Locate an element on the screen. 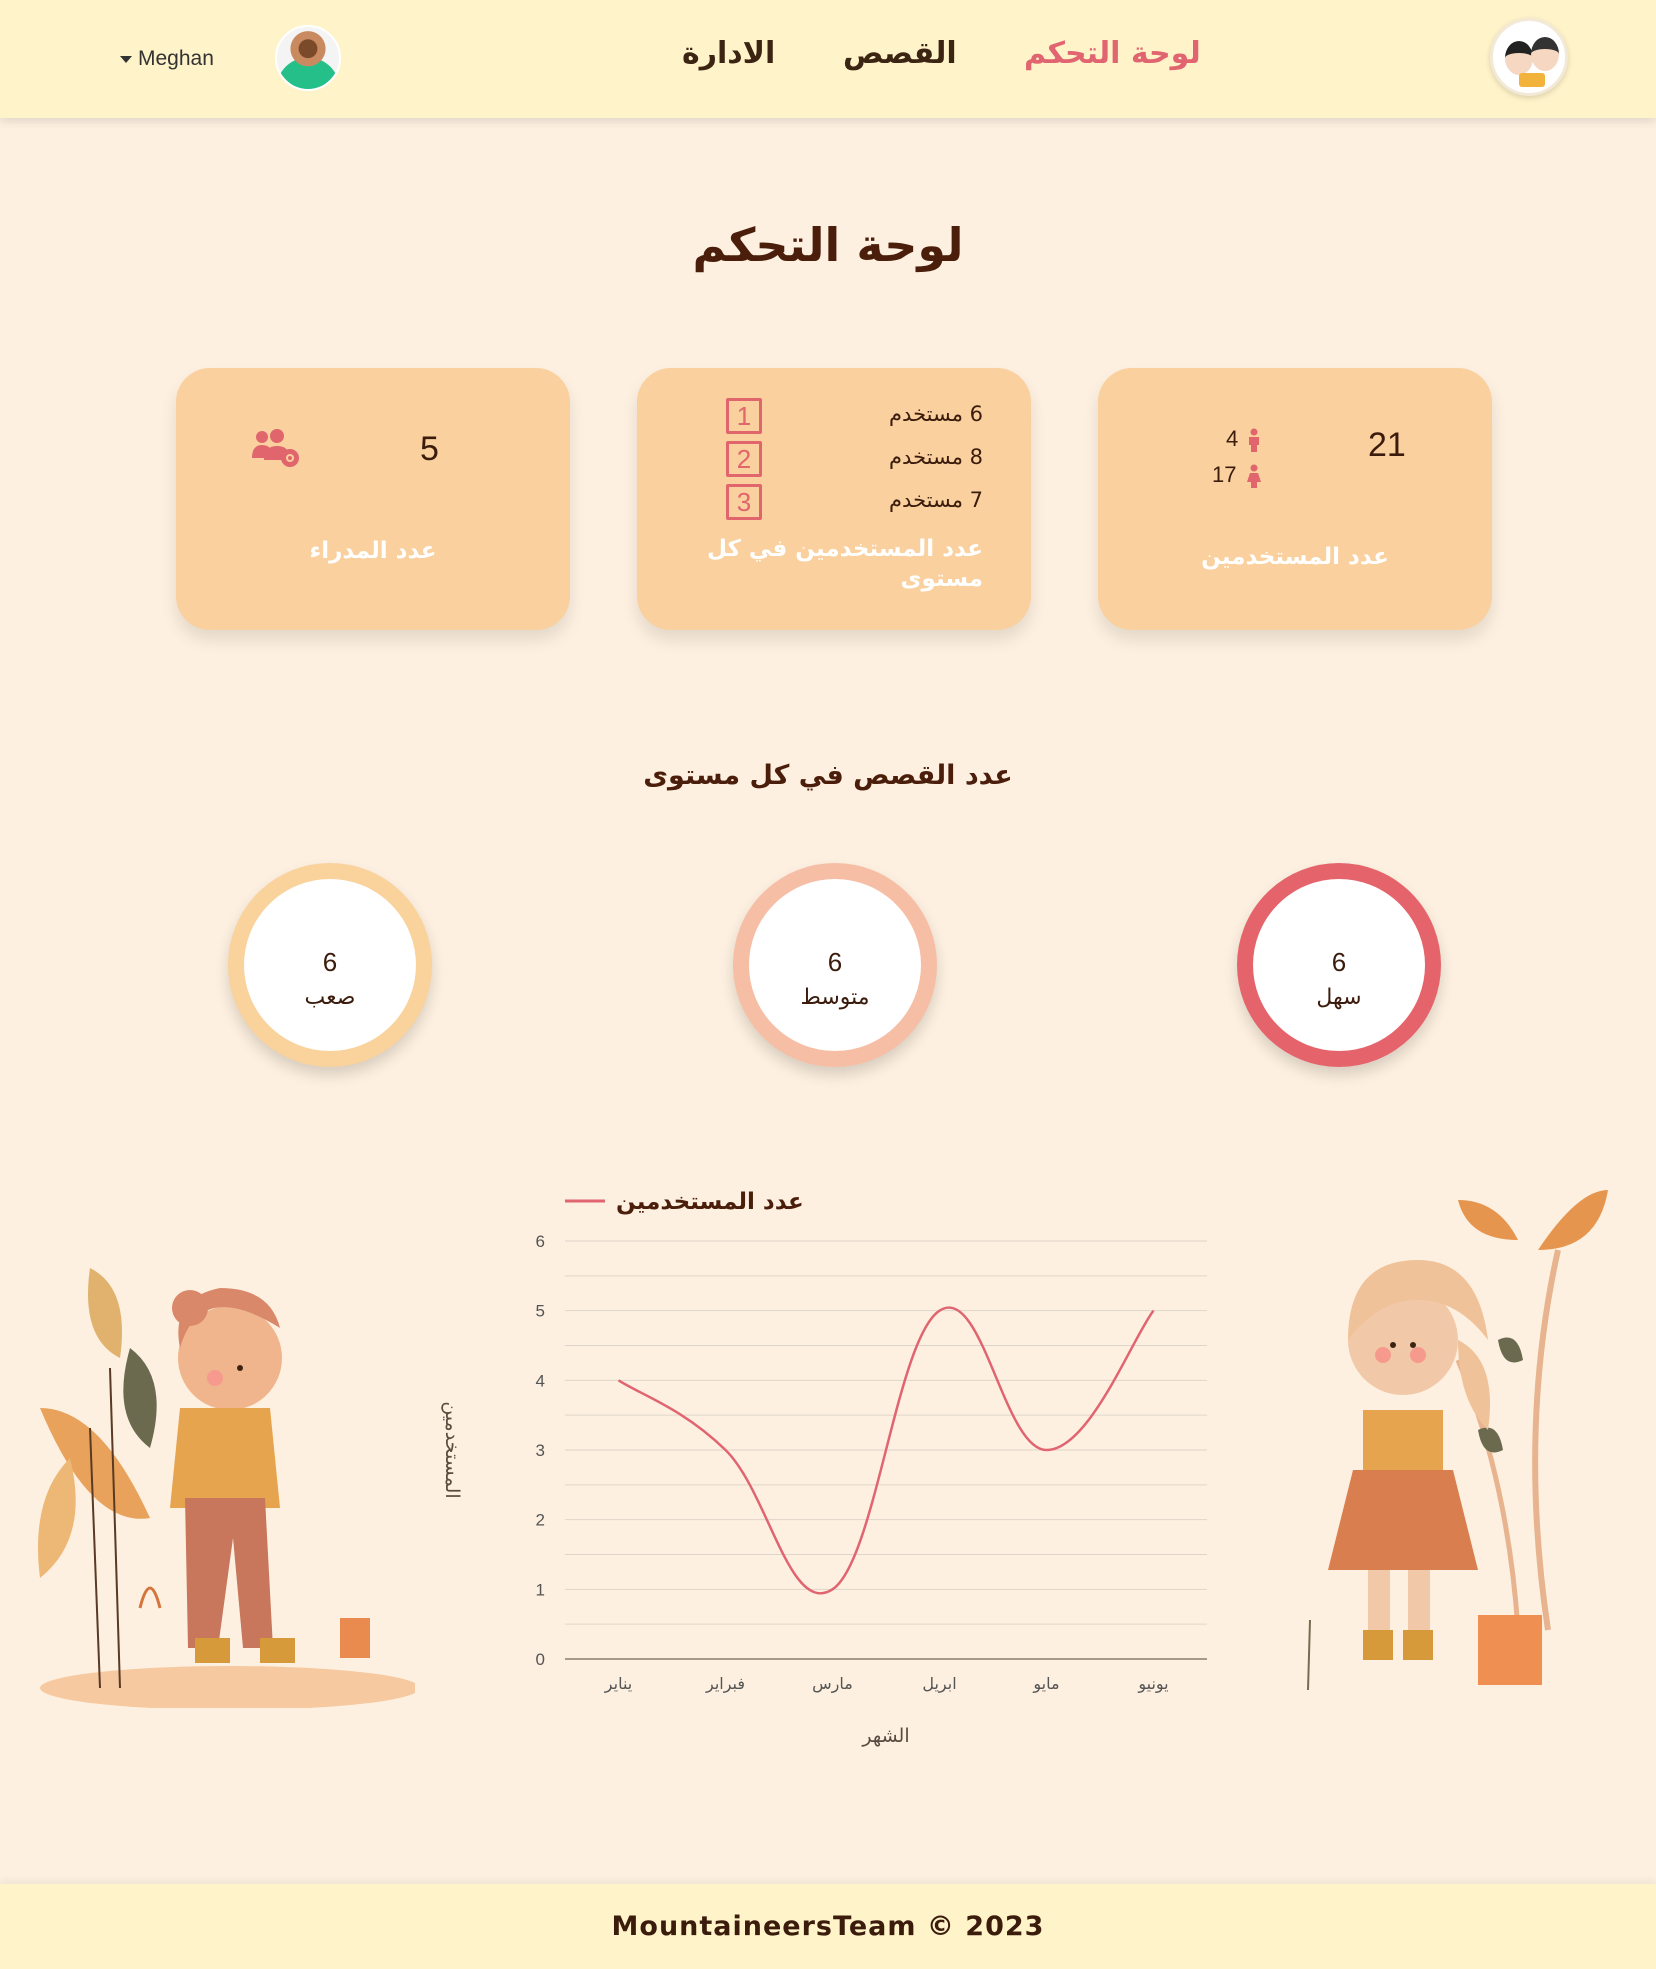 The width and height of the screenshot is (1656, 1969). level-card-label-line2: مستوى is located at coordinates (941, 579).